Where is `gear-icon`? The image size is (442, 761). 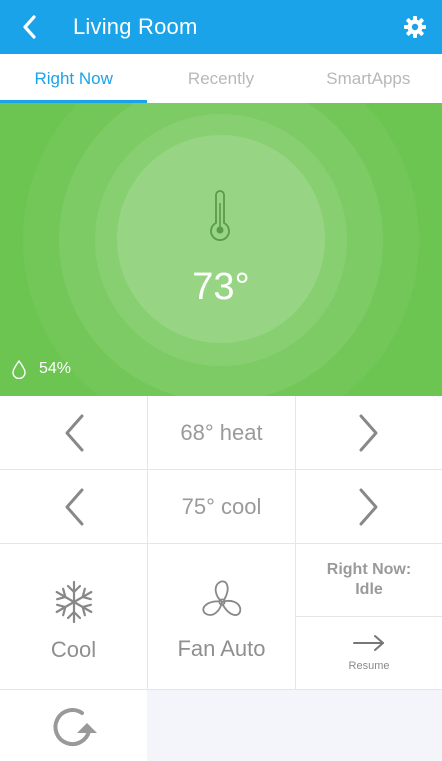 gear-icon is located at coordinates (415, 27).